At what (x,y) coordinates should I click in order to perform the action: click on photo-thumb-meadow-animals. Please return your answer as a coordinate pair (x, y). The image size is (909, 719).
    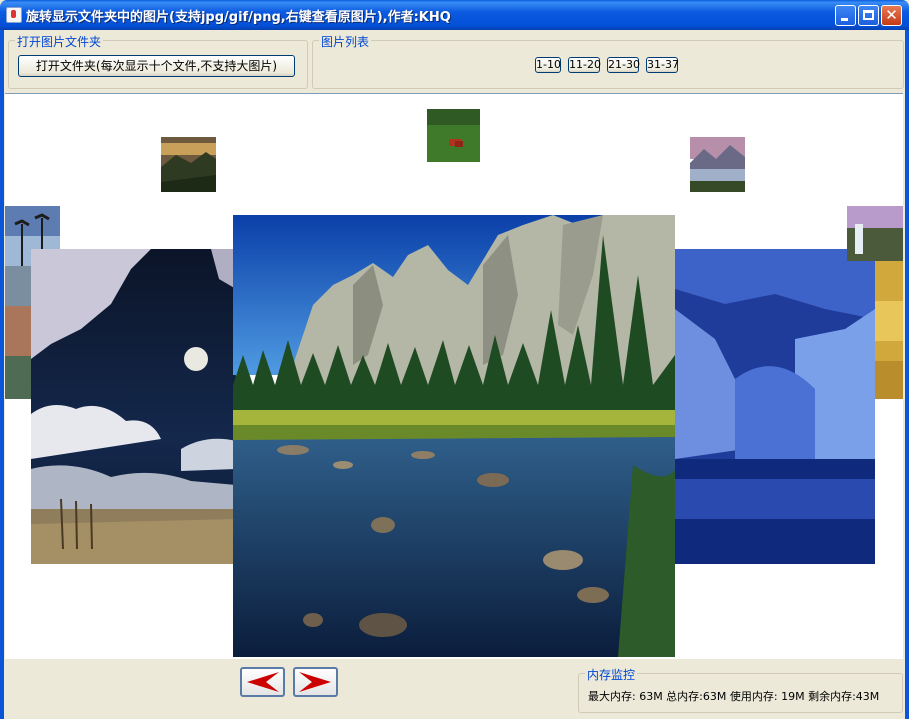
    Looking at the image, I should click on (453, 135).